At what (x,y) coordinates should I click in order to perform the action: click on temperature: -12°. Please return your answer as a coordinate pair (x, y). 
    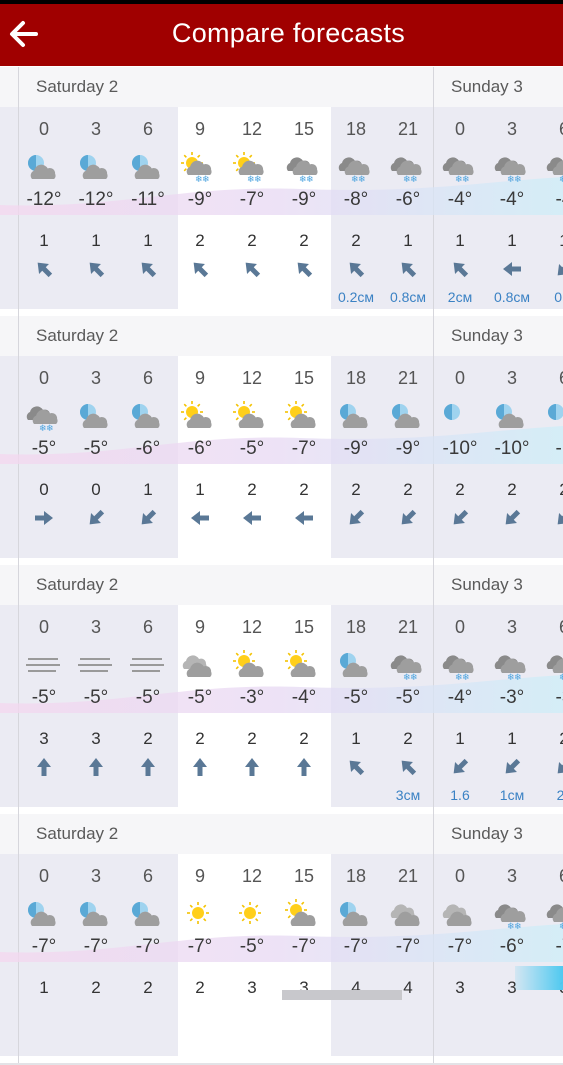
    Looking at the image, I should click on (44, 199).